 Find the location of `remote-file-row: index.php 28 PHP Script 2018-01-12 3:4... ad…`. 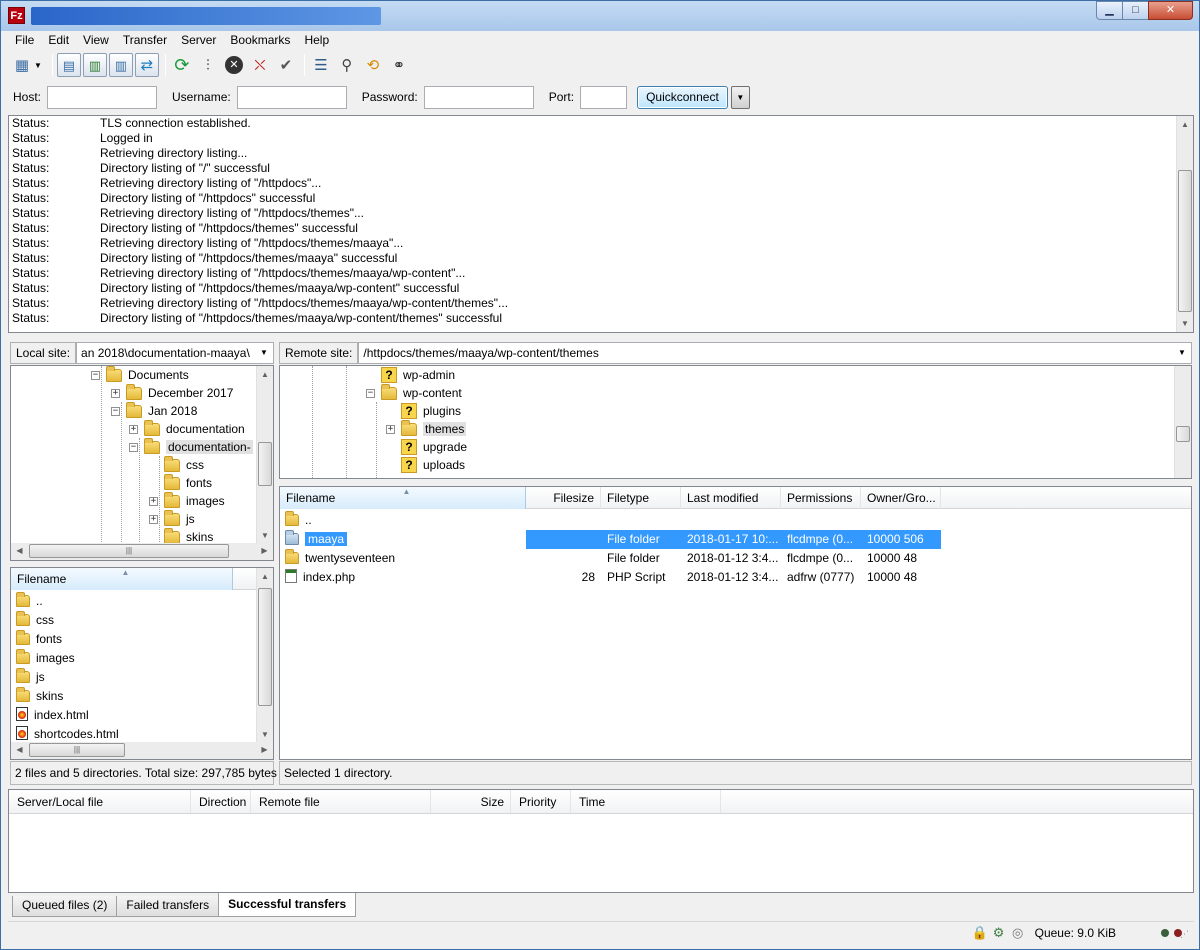

remote-file-row: index.php 28 PHP Script 2018-01-12 3:4... ad… is located at coordinates (610, 577).